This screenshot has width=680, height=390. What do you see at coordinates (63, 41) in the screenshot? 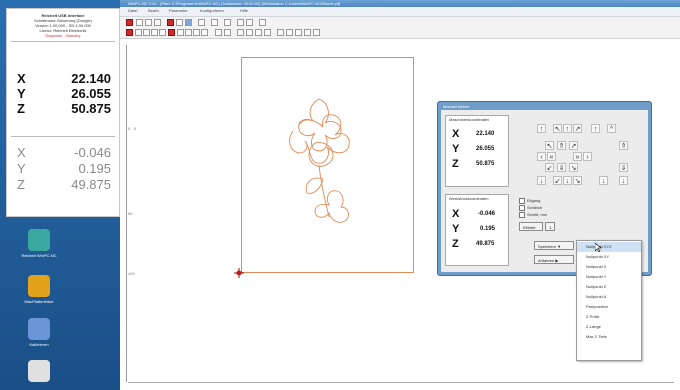
I see `divider` at bounding box center [63, 41].